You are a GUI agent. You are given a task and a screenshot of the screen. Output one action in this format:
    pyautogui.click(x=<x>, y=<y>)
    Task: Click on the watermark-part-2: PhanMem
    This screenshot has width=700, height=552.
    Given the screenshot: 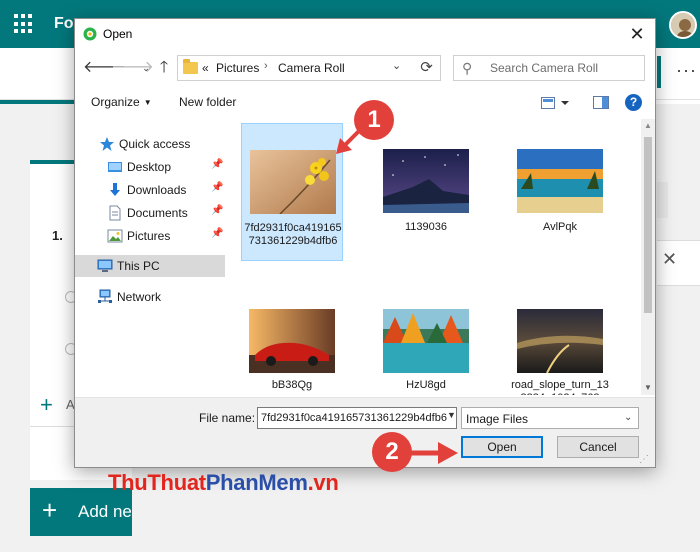 What is the action you would take?
    pyautogui.click(x=256, y=482)
    